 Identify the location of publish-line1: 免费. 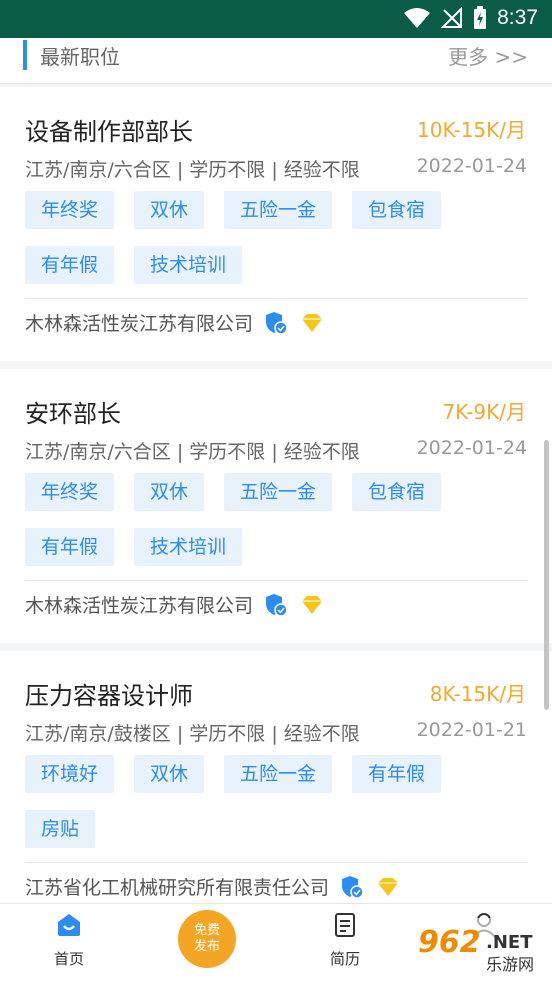
(206, 930).